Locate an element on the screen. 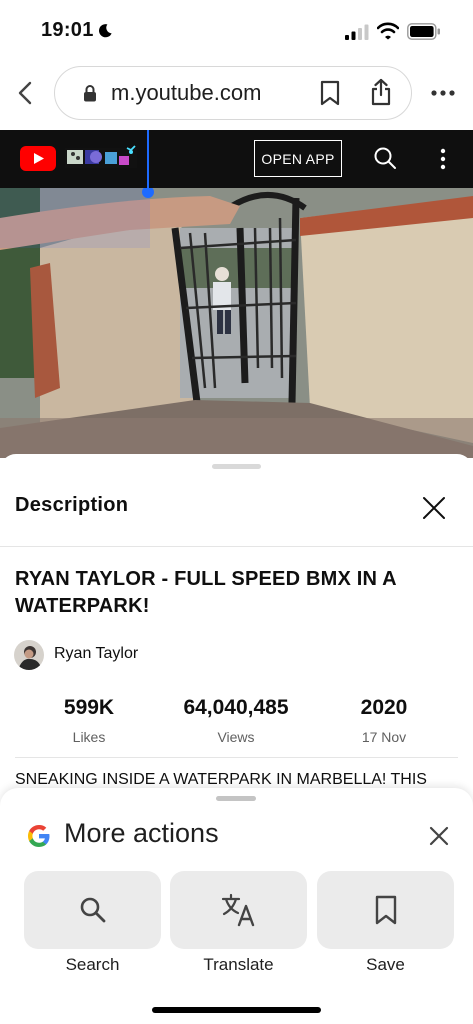 This screenshot has height=1024, width=473. google-logo-icon is located at coordinates (39, 836).